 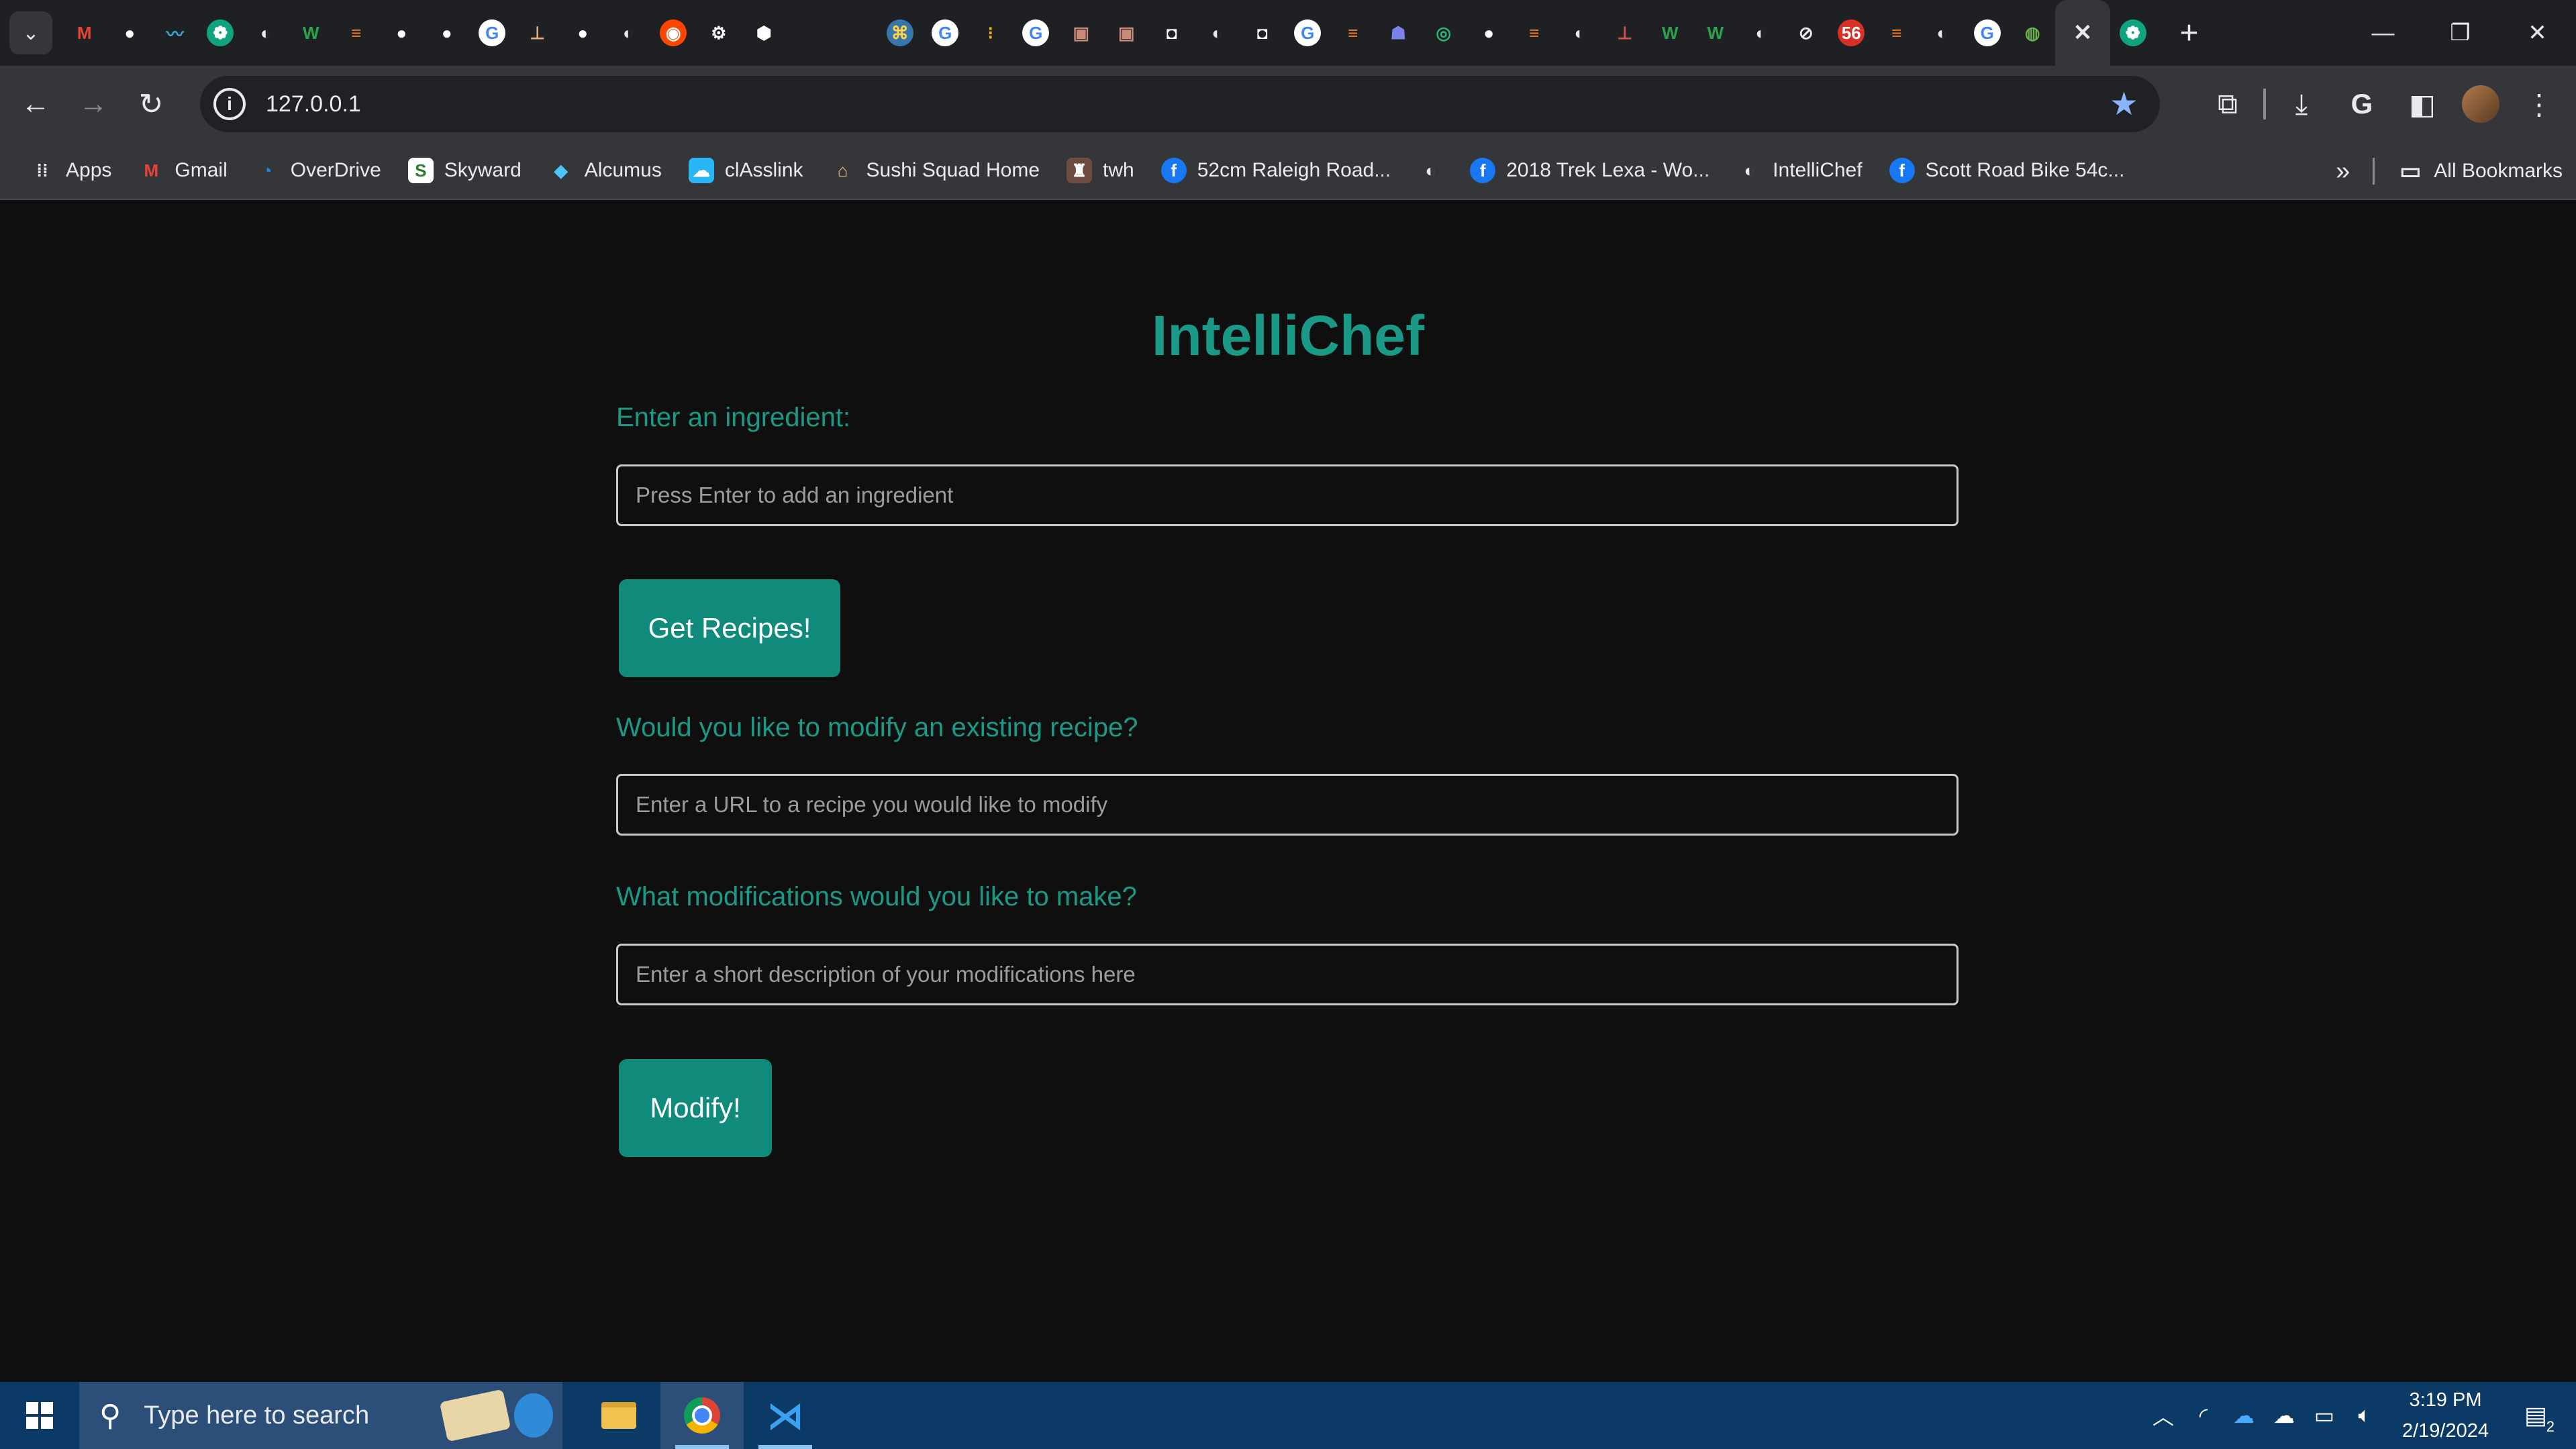 What do you see at coordinates (2537, 33) in the screenshot?
I see `close-window-button: ✕` at bounding box center [2537, 33].